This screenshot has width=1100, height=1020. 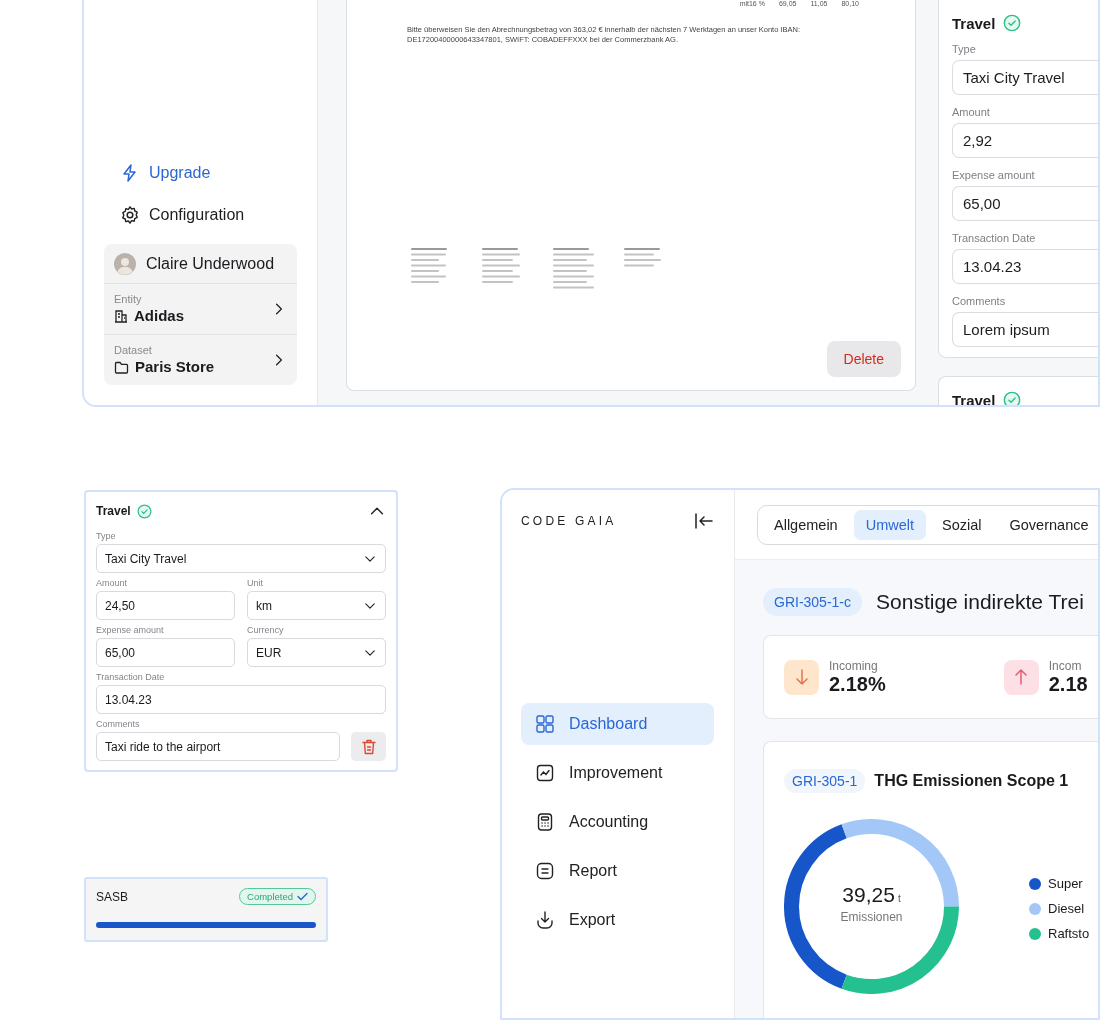 What do you see at coordinates (617, 773) in the screenshot?
I see `nav-item: Improvement` at bounding box center [617, 773].